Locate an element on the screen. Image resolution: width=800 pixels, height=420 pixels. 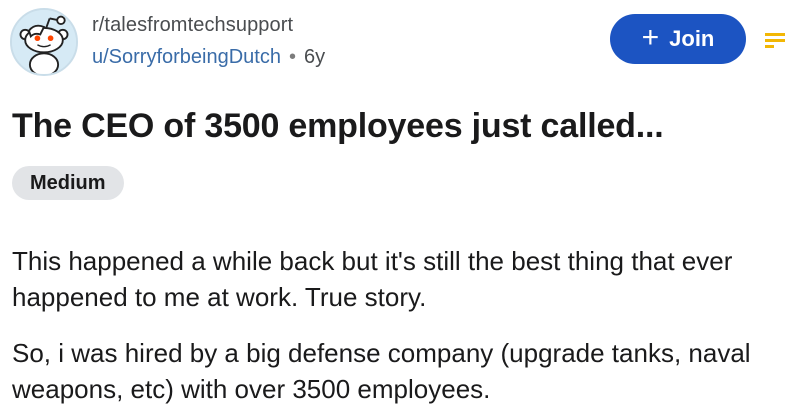
post-age: 6y is located at coordinates (315, 57).